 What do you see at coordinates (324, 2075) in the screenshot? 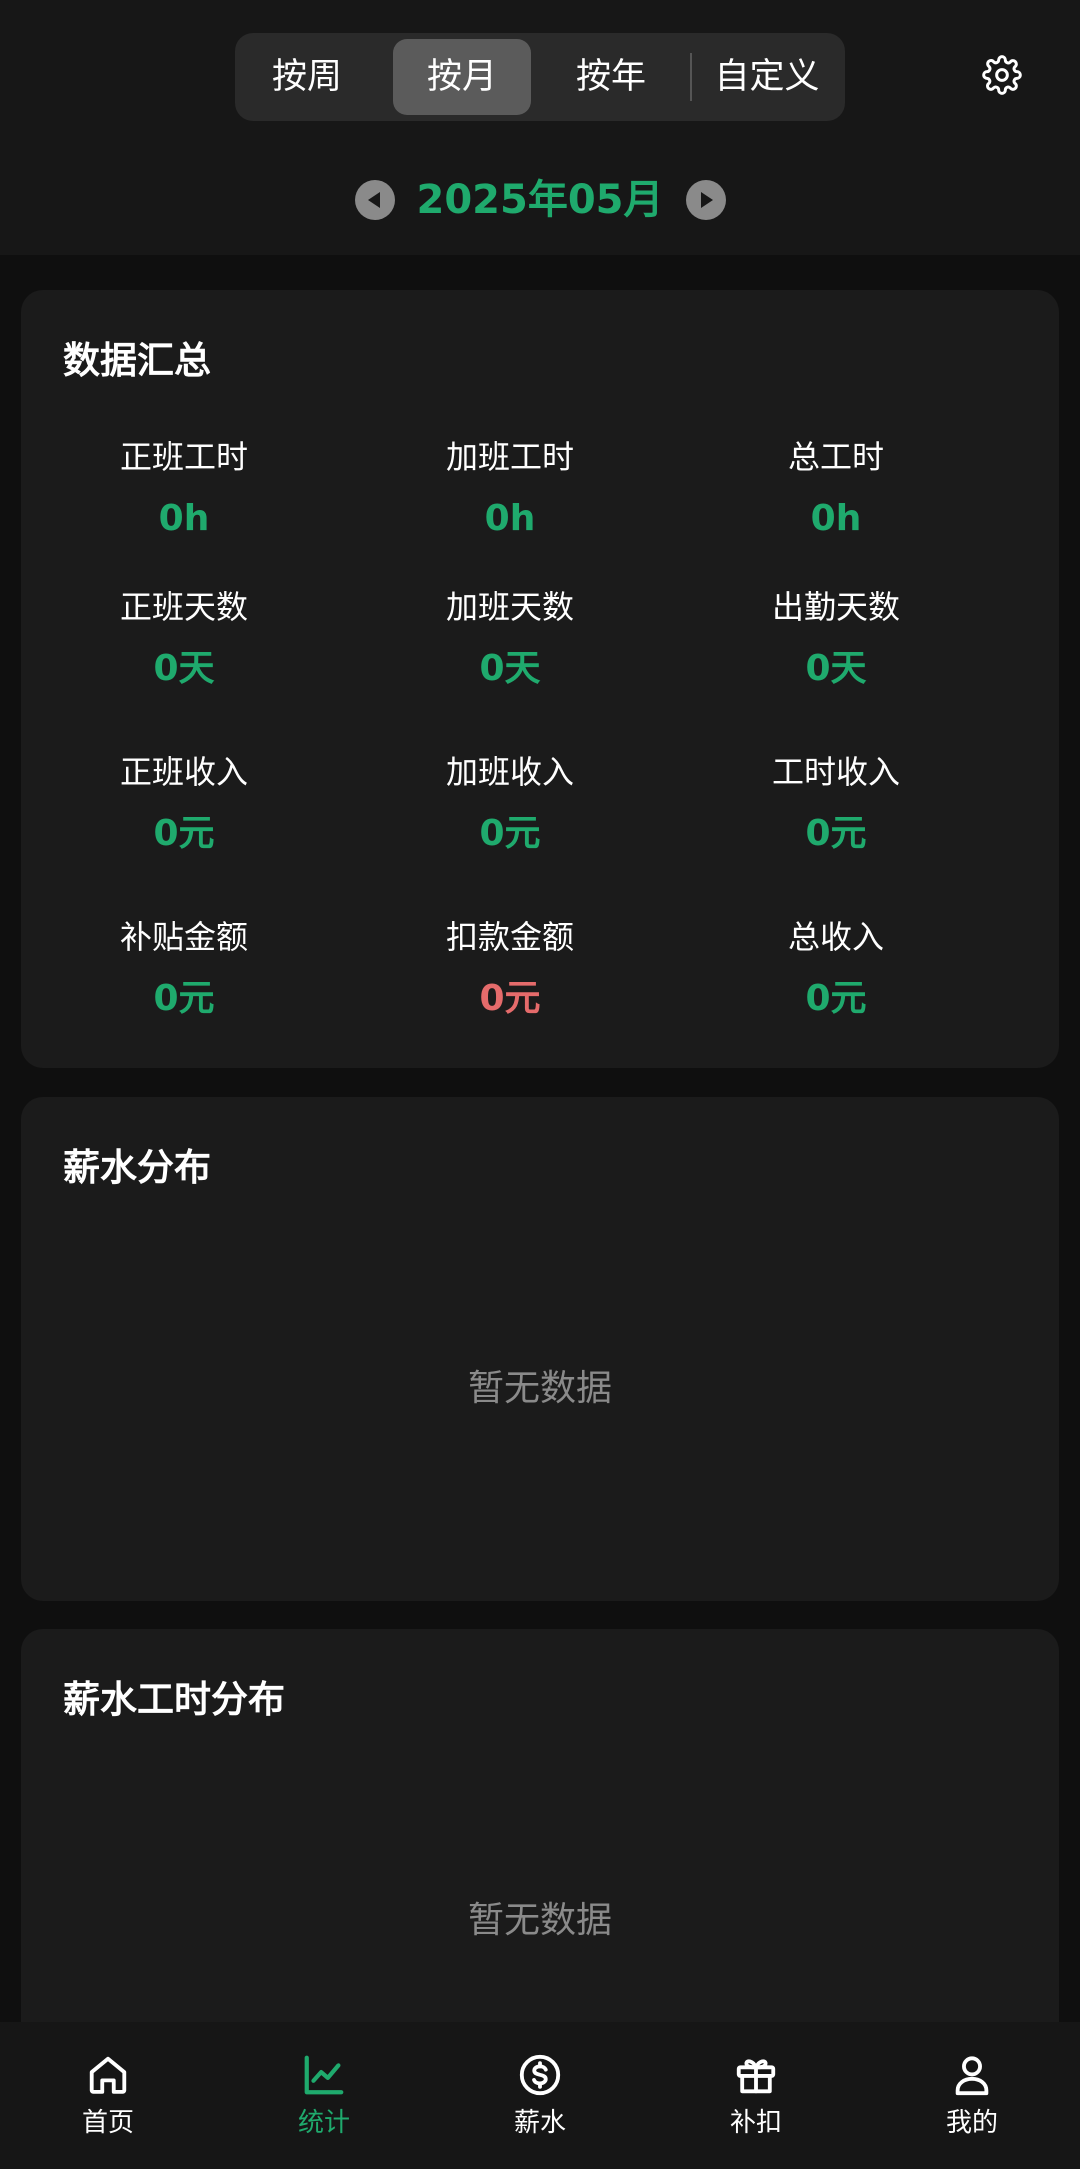
I see `chart-icon` at bounding box center [324, 2075].